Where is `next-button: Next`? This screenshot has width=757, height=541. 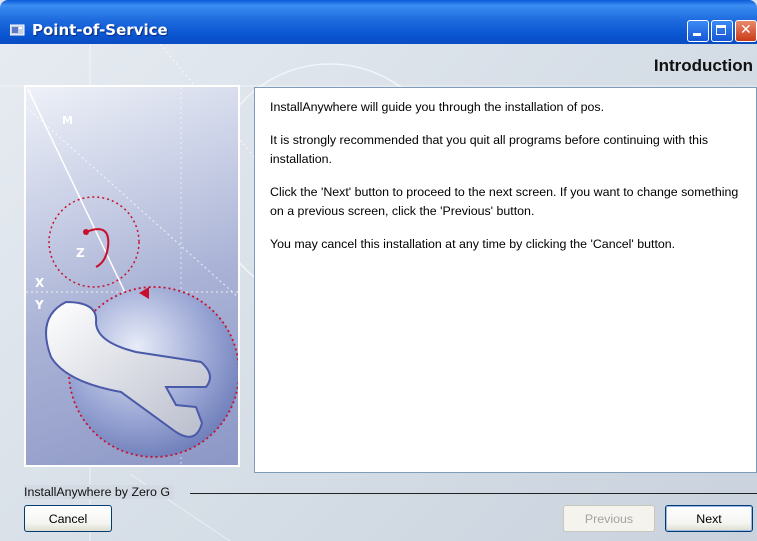
next-button: Next is located at coordinates (709, 518).